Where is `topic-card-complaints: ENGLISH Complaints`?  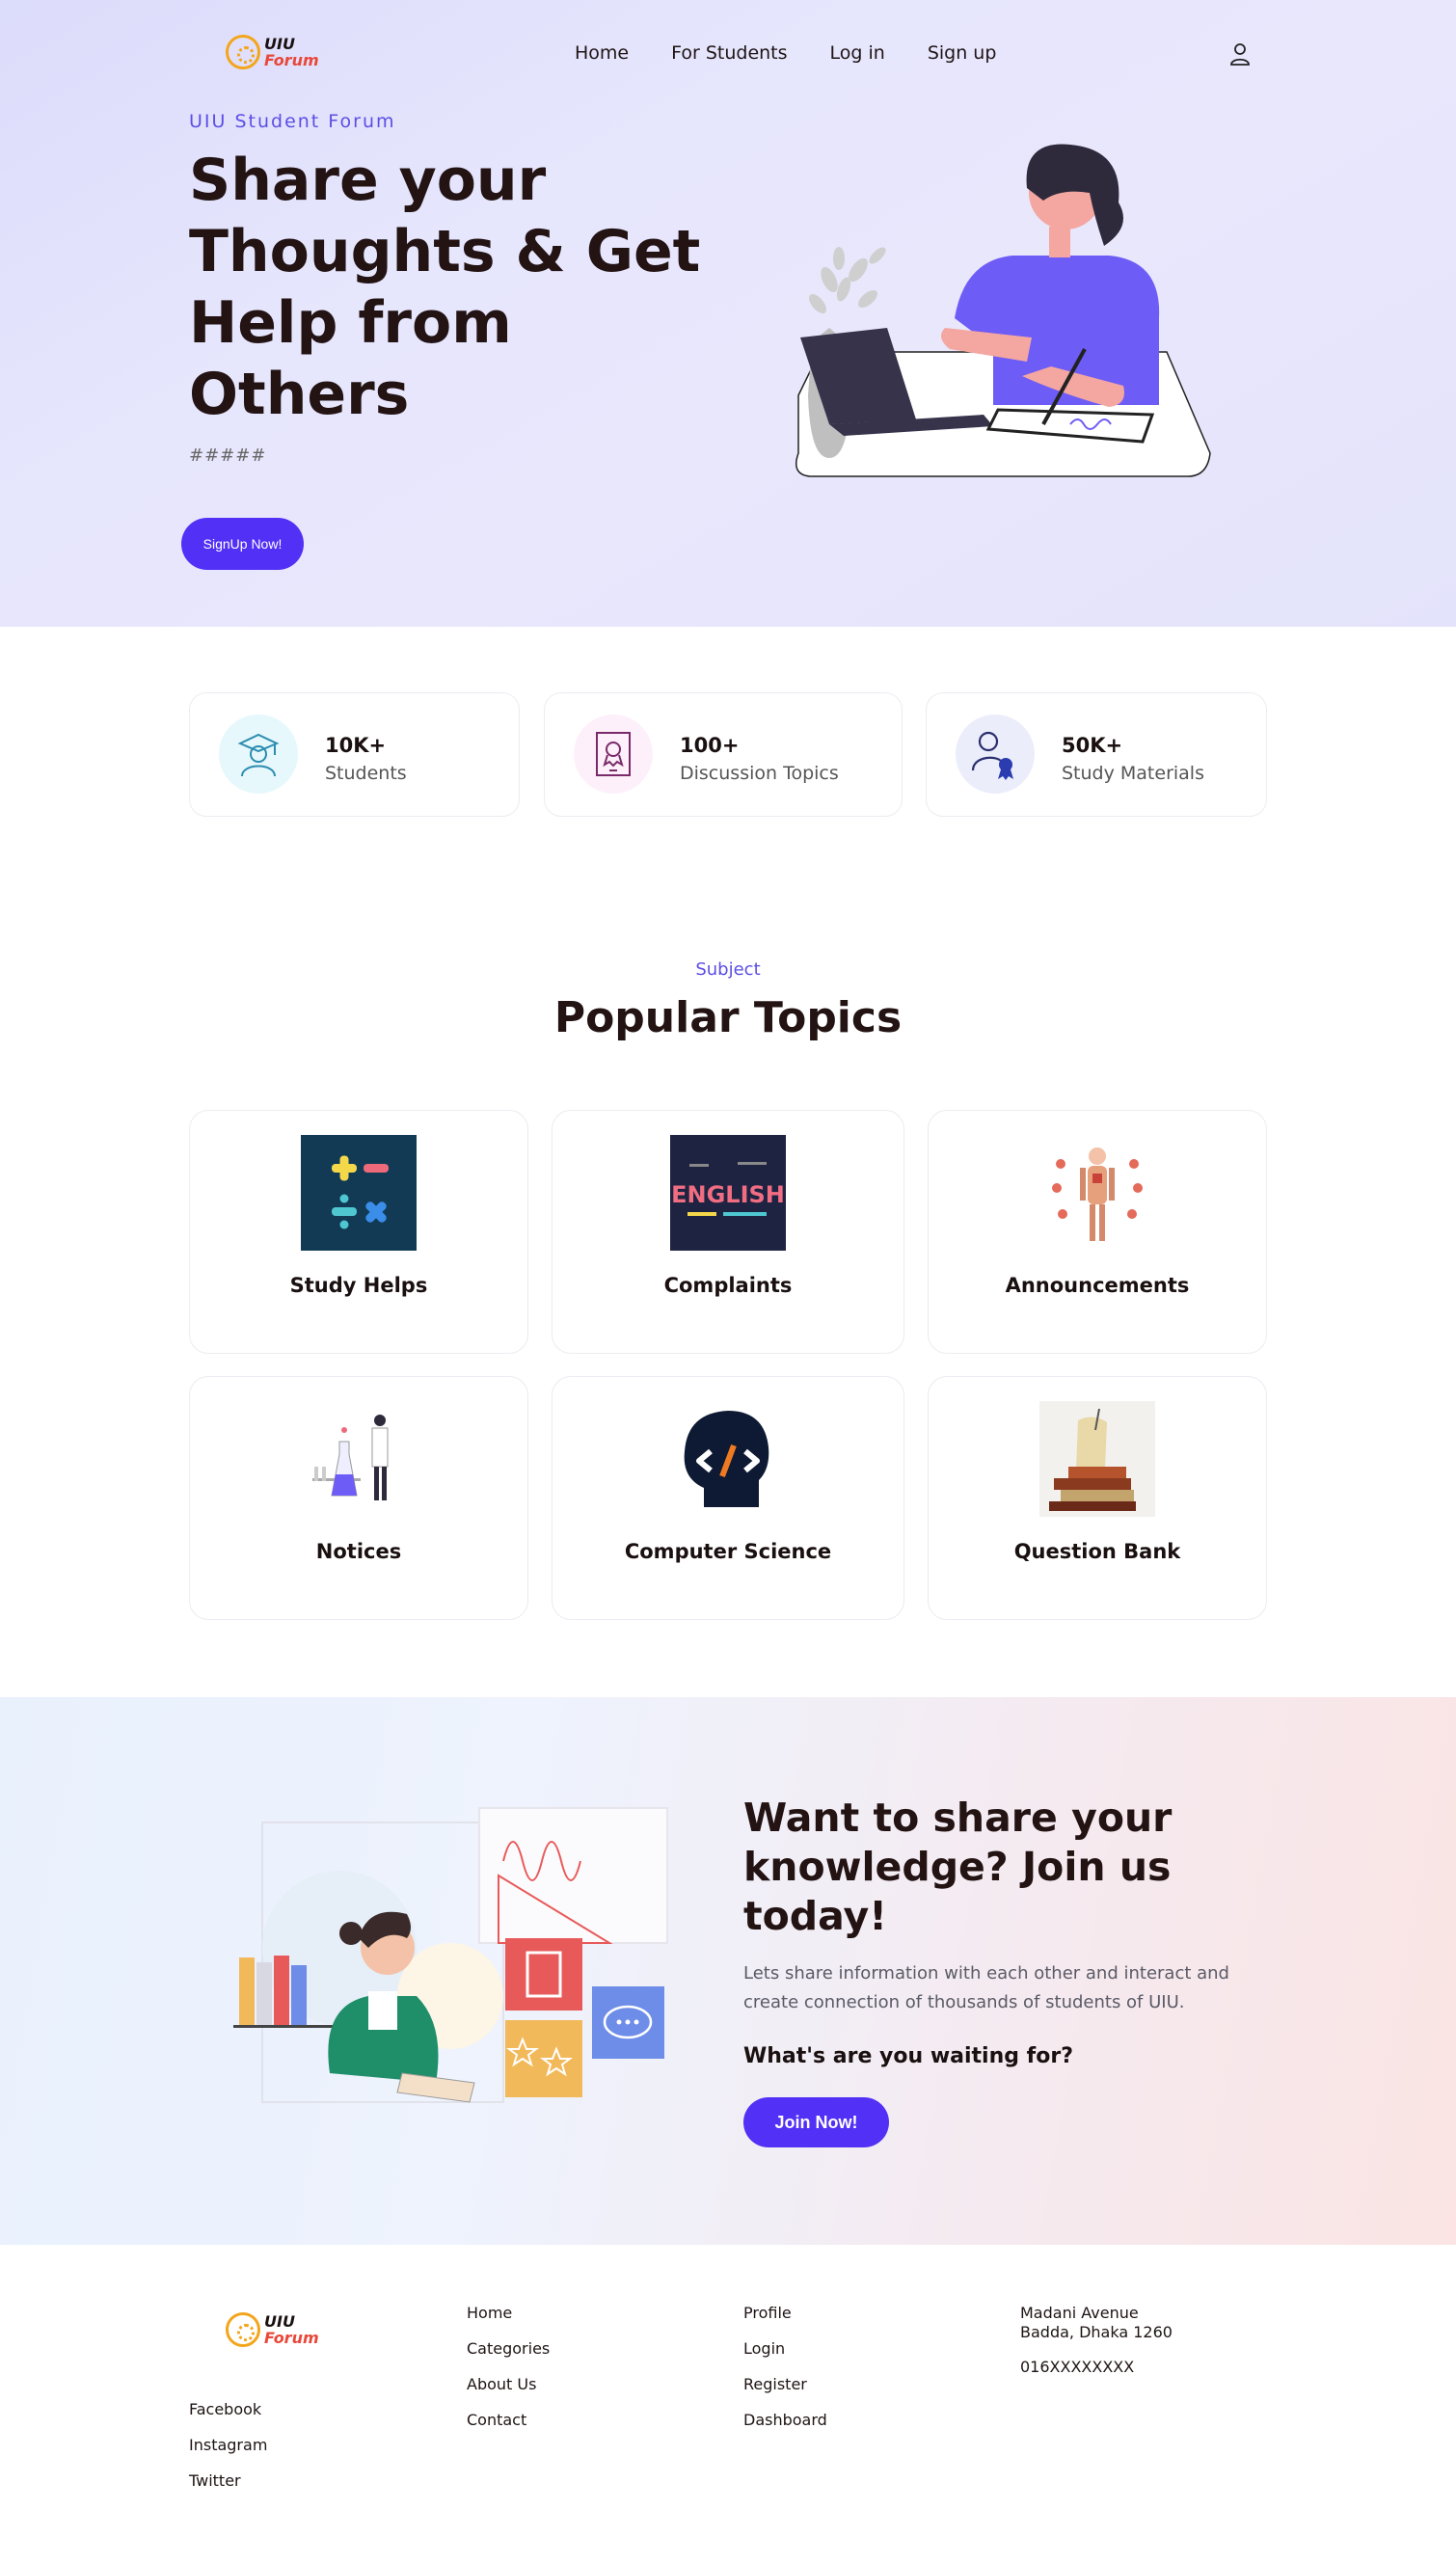 topic-card-complaints: ENGLISH Complaints is located at coordinates (728, 1232).